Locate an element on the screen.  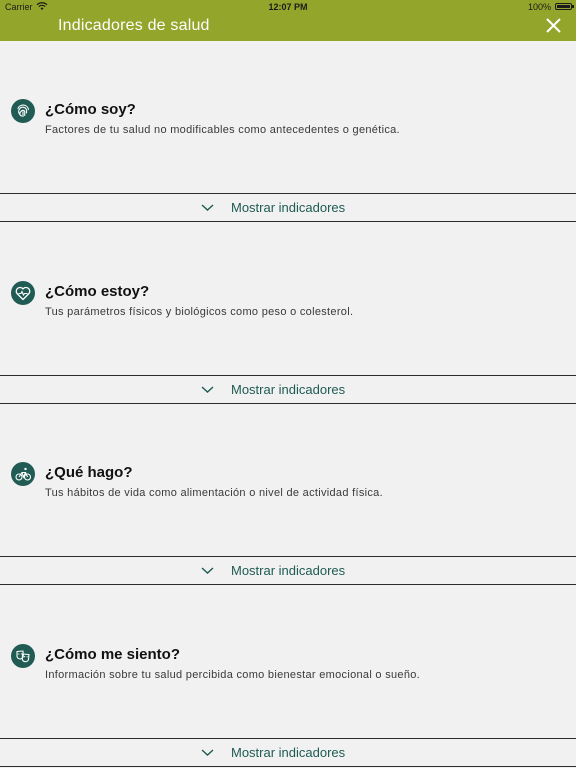
theater-masks-icon is located at coordinates (23, 655).